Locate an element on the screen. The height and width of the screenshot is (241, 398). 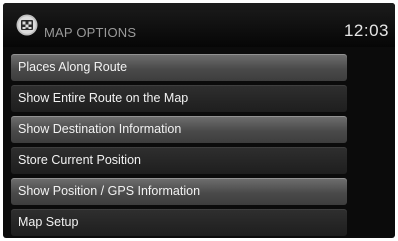
menu-item-places-along-route: Places Along Route is located at coordinates (179, 67).